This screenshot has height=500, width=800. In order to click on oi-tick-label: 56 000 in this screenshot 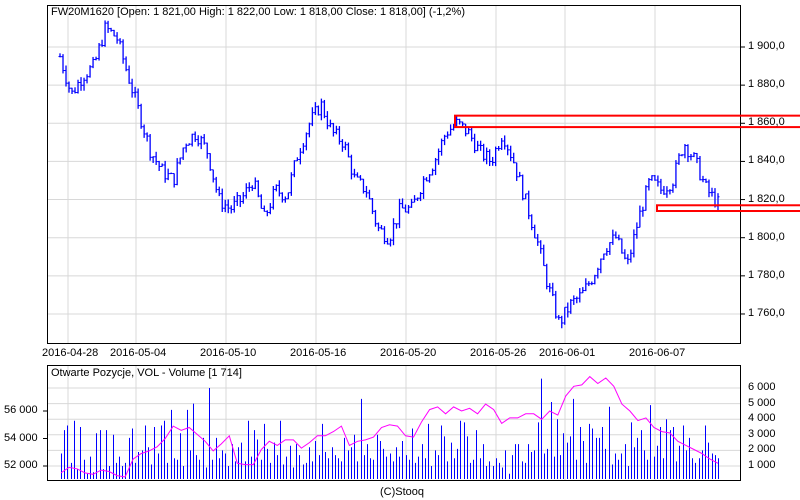, I will do `click(21, 410)`.